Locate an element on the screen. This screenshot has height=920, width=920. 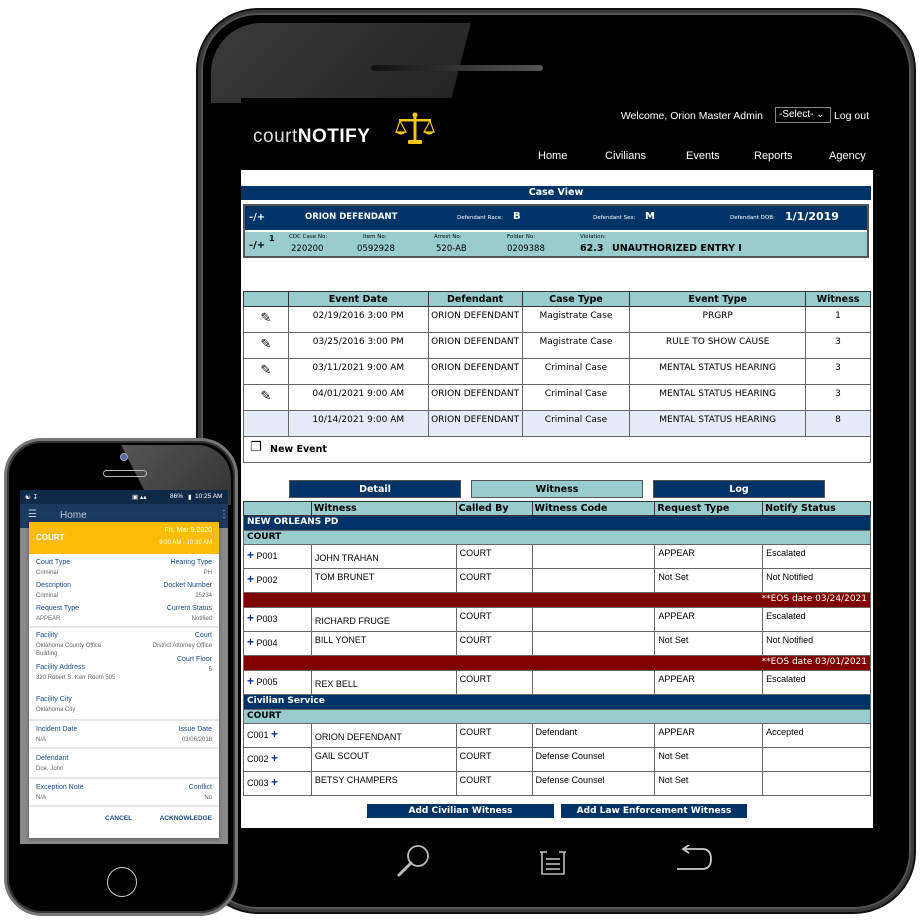
role-select: -Select- ⌄ is located at coordinates (803, 115).